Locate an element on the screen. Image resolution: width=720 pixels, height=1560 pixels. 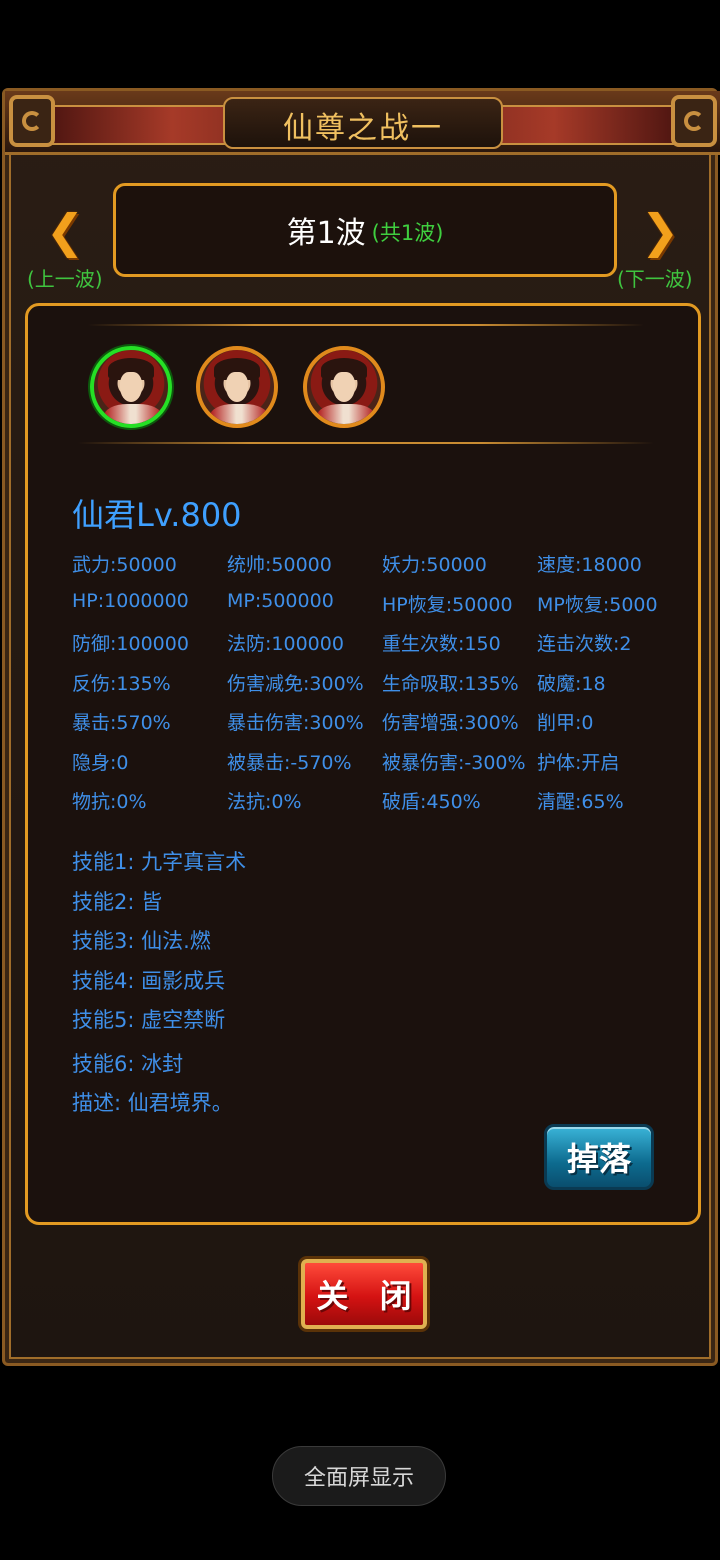
skill-item: 技能1: 九字真言术 is located at coordinates (159, 862).